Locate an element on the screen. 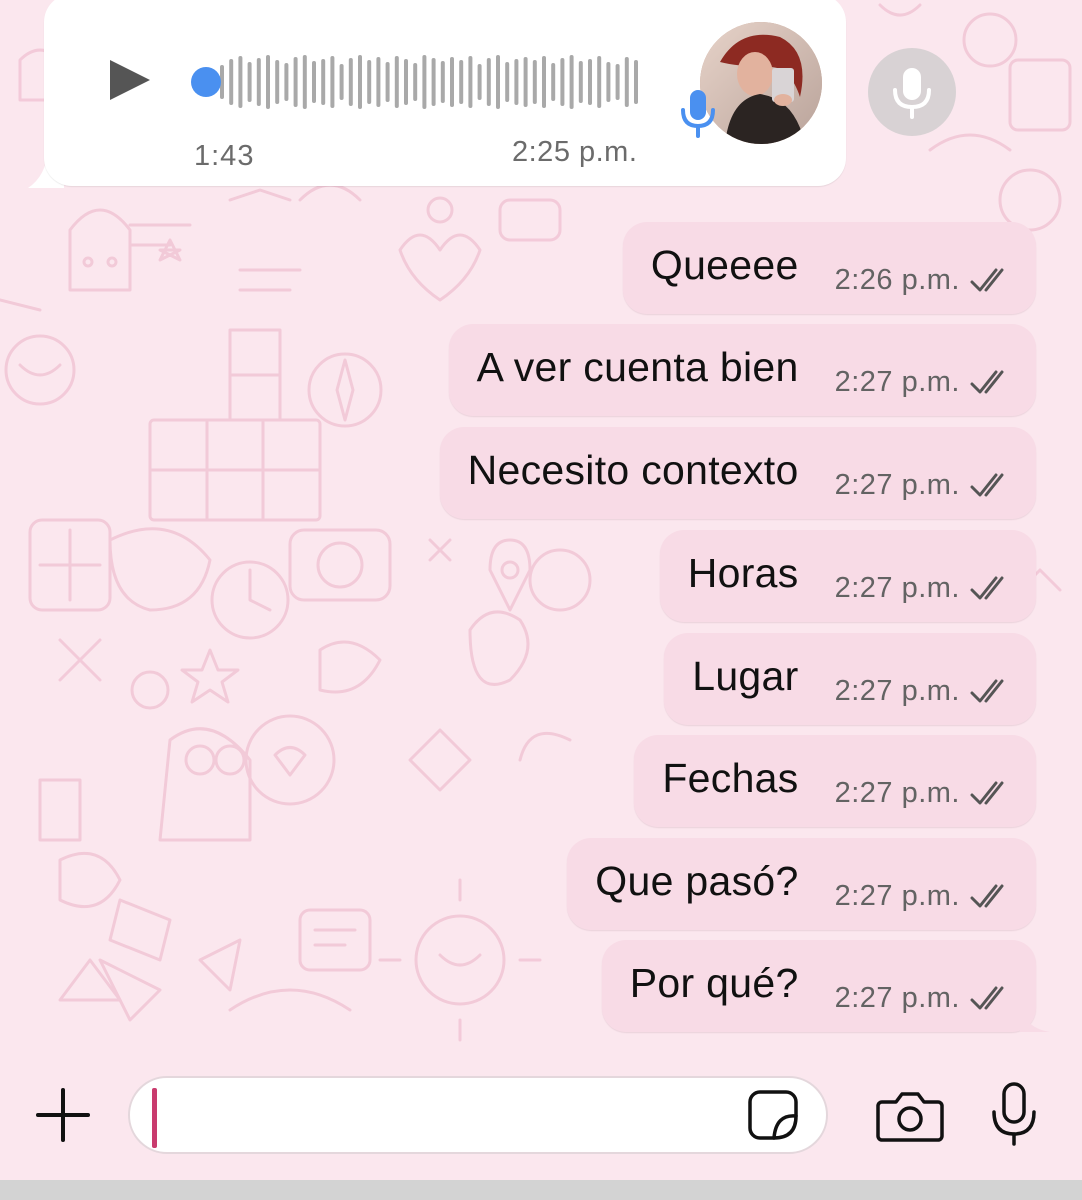  text-cursor is located at coordinates (154, 1118).